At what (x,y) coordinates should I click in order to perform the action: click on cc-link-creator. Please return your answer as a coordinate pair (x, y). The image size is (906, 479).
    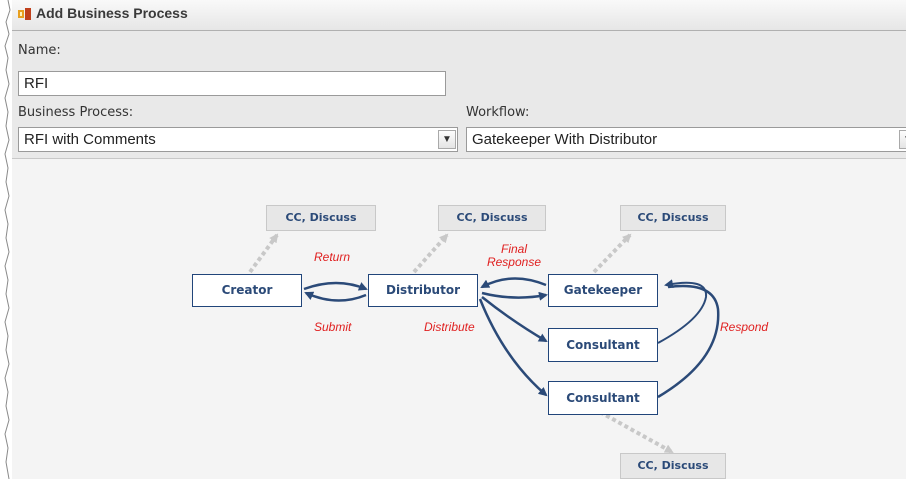
    Looking at the image, I should click on (263, 253).